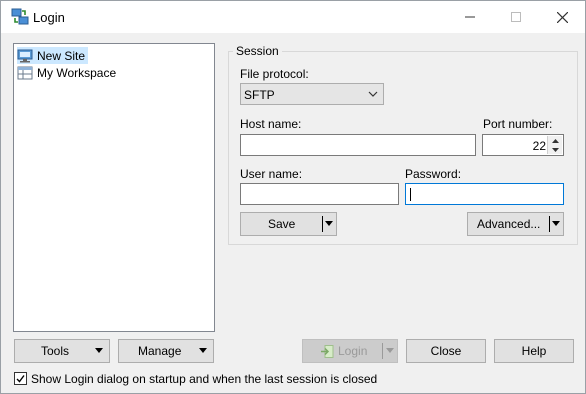 The width and height of the screenshot is (586, 394). I want to click on tools-button: Tools, so click(62, 351).